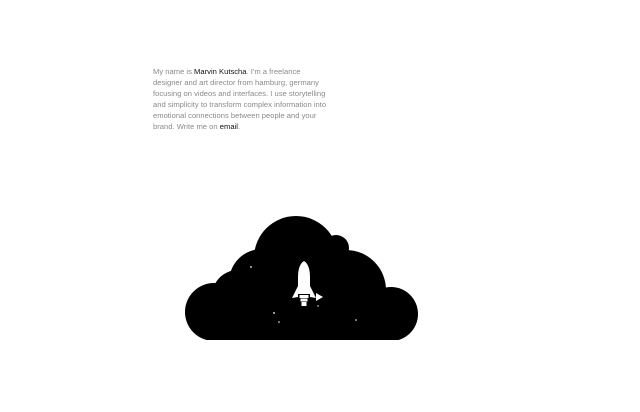 The width and height of the screenshot is (640, 412). Describe the element at coordinates (174, 71) in the screenshot. I see `intro-prefix: My name is` at that location.